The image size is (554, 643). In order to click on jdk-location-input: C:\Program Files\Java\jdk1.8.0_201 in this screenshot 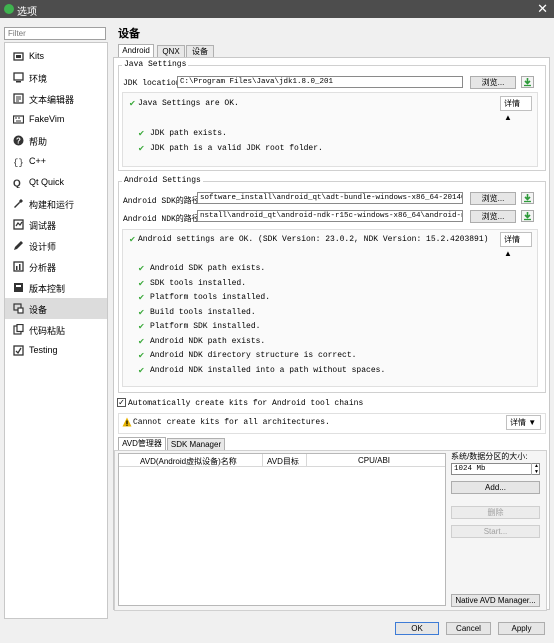, I will do `click(320, 82)`.